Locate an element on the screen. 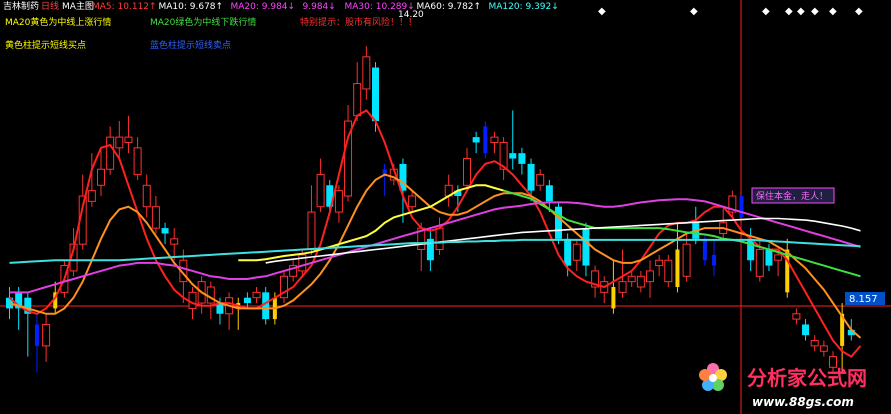 The width and height of the screenshot is (891, 414). ma-line-ma120 is located at coordinates (435, 251).